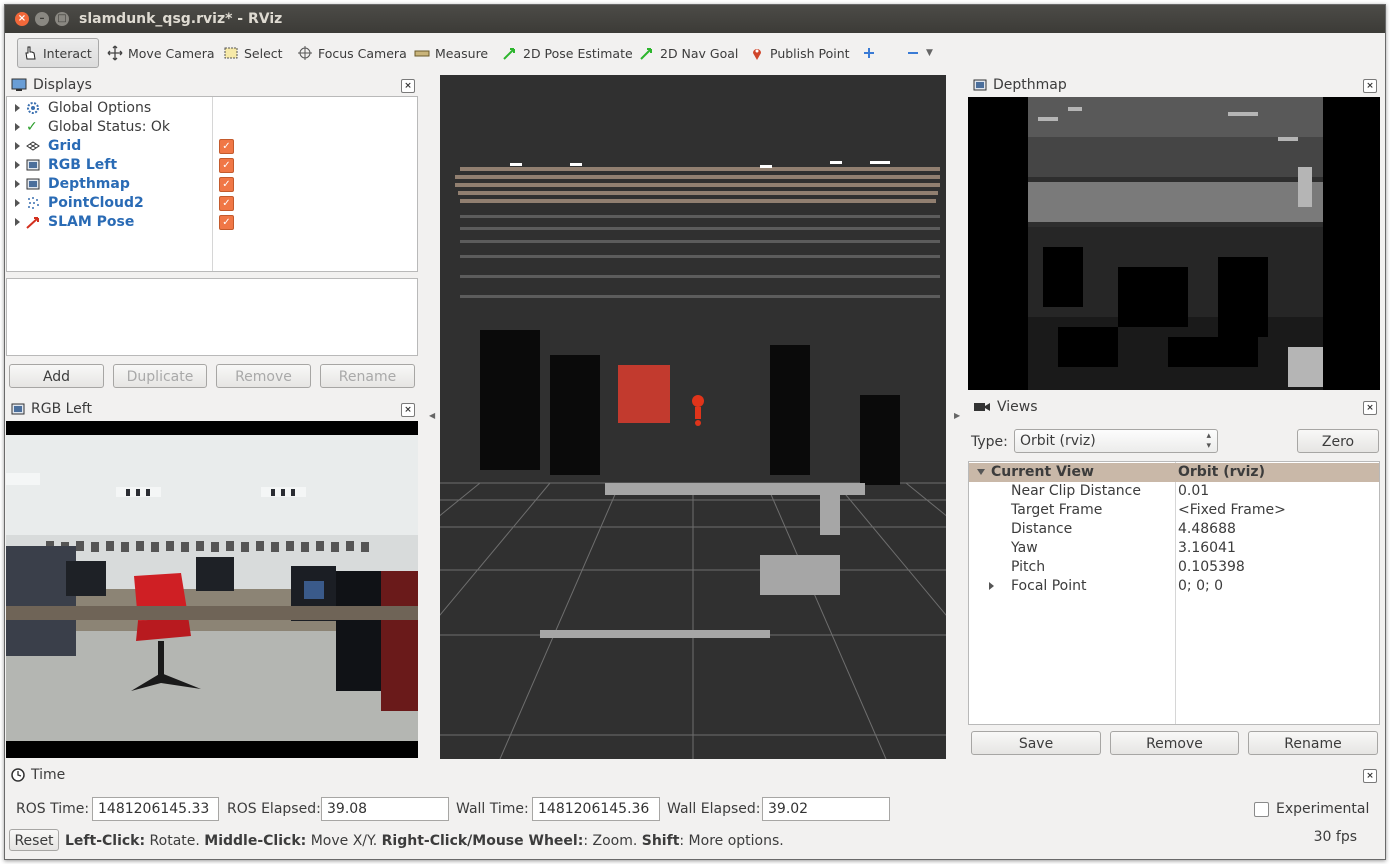 The width and height of the screenshot is (1390, 864). I want to click on window-close-button: ×, so click(22, 19).